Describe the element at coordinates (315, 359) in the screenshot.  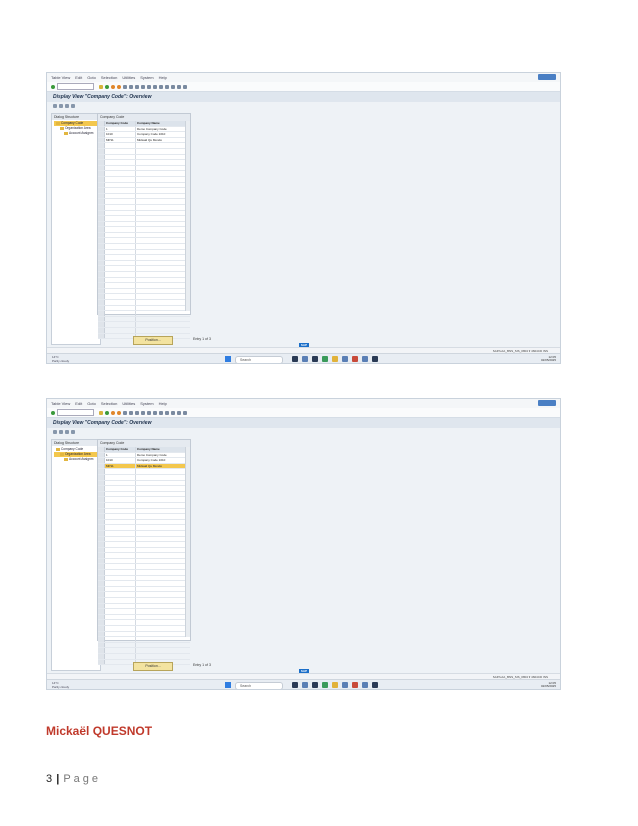
I see `chrome-icon` at that location.